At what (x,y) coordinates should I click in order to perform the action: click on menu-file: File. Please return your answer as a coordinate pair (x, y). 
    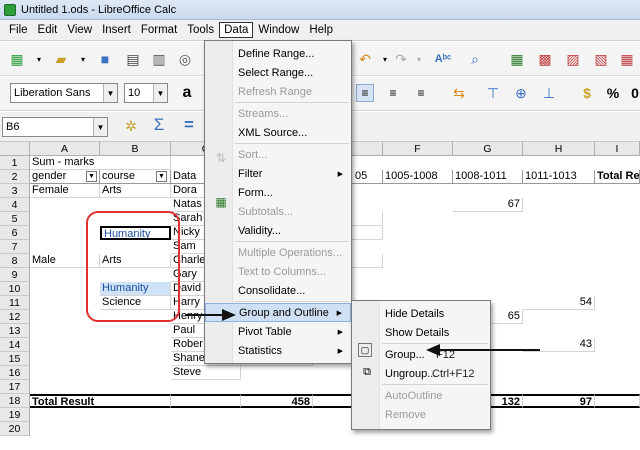
    Looking at the image, I should click on (18, 30).